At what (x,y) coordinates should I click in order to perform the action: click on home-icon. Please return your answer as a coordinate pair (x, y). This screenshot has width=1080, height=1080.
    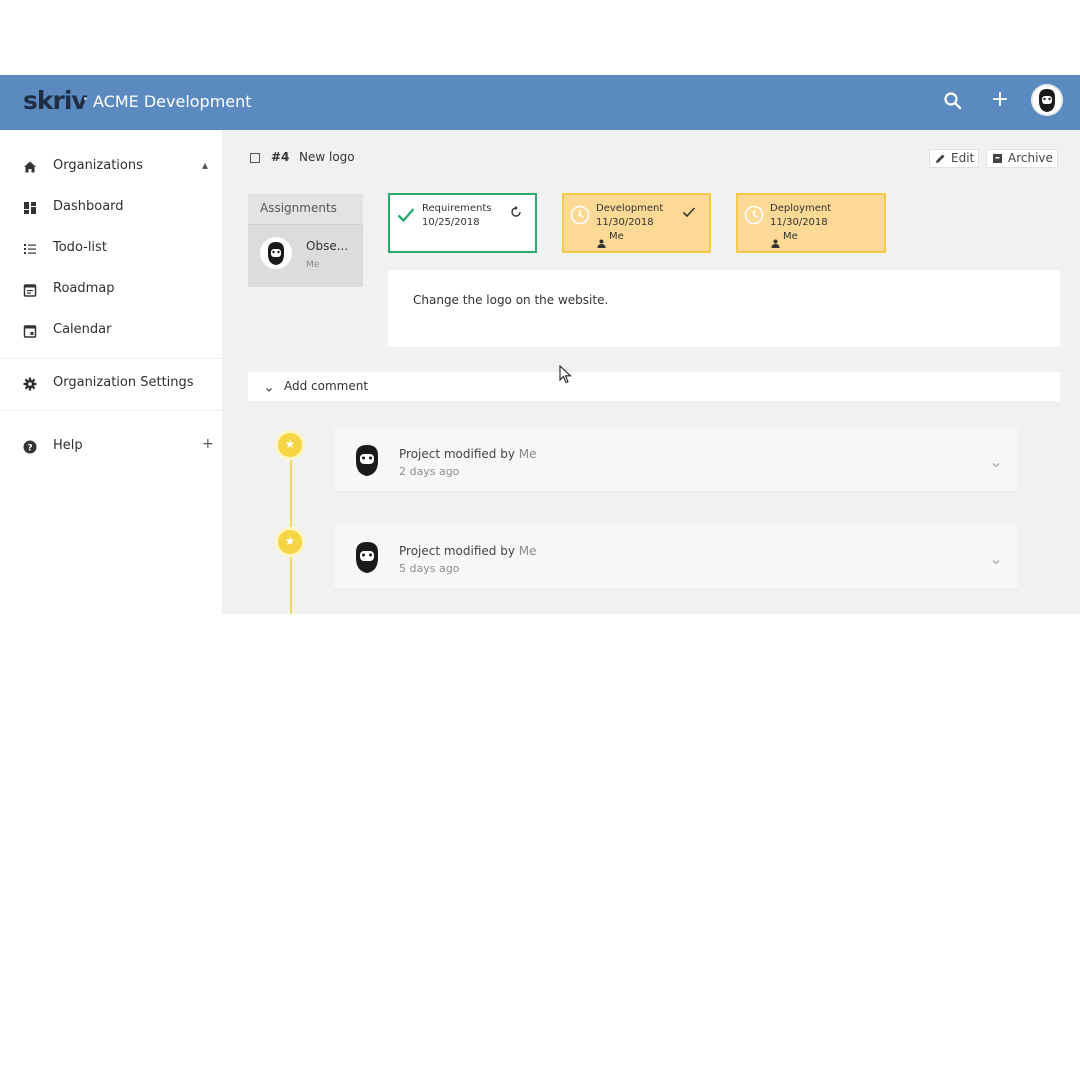
    Looking at the image, I should click on (30, 167).